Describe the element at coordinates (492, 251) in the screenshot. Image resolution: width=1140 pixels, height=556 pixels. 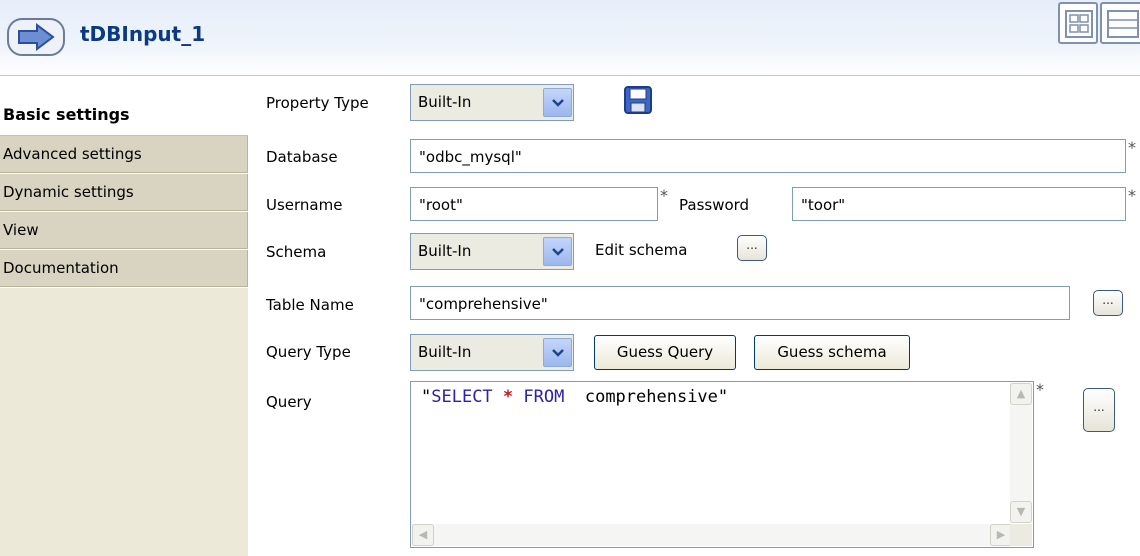
I see `schema-select: Built-In` at that location.